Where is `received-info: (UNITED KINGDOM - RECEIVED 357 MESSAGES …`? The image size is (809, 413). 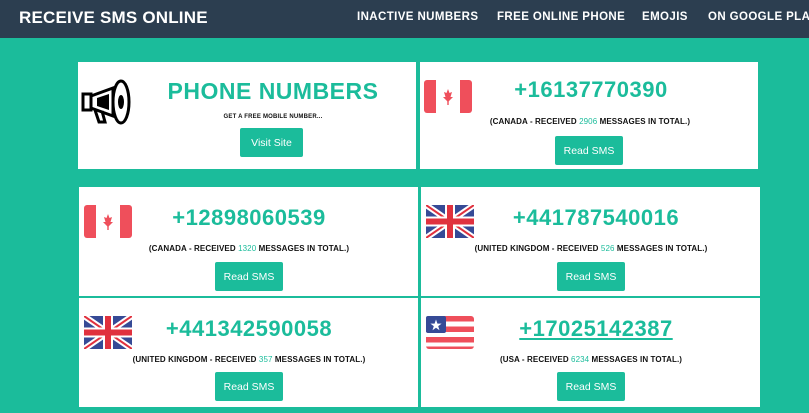
received-info: (UNITED KINGDOM - RECEIVED 357 MESSAGES … is located at coordinates (249, 359).